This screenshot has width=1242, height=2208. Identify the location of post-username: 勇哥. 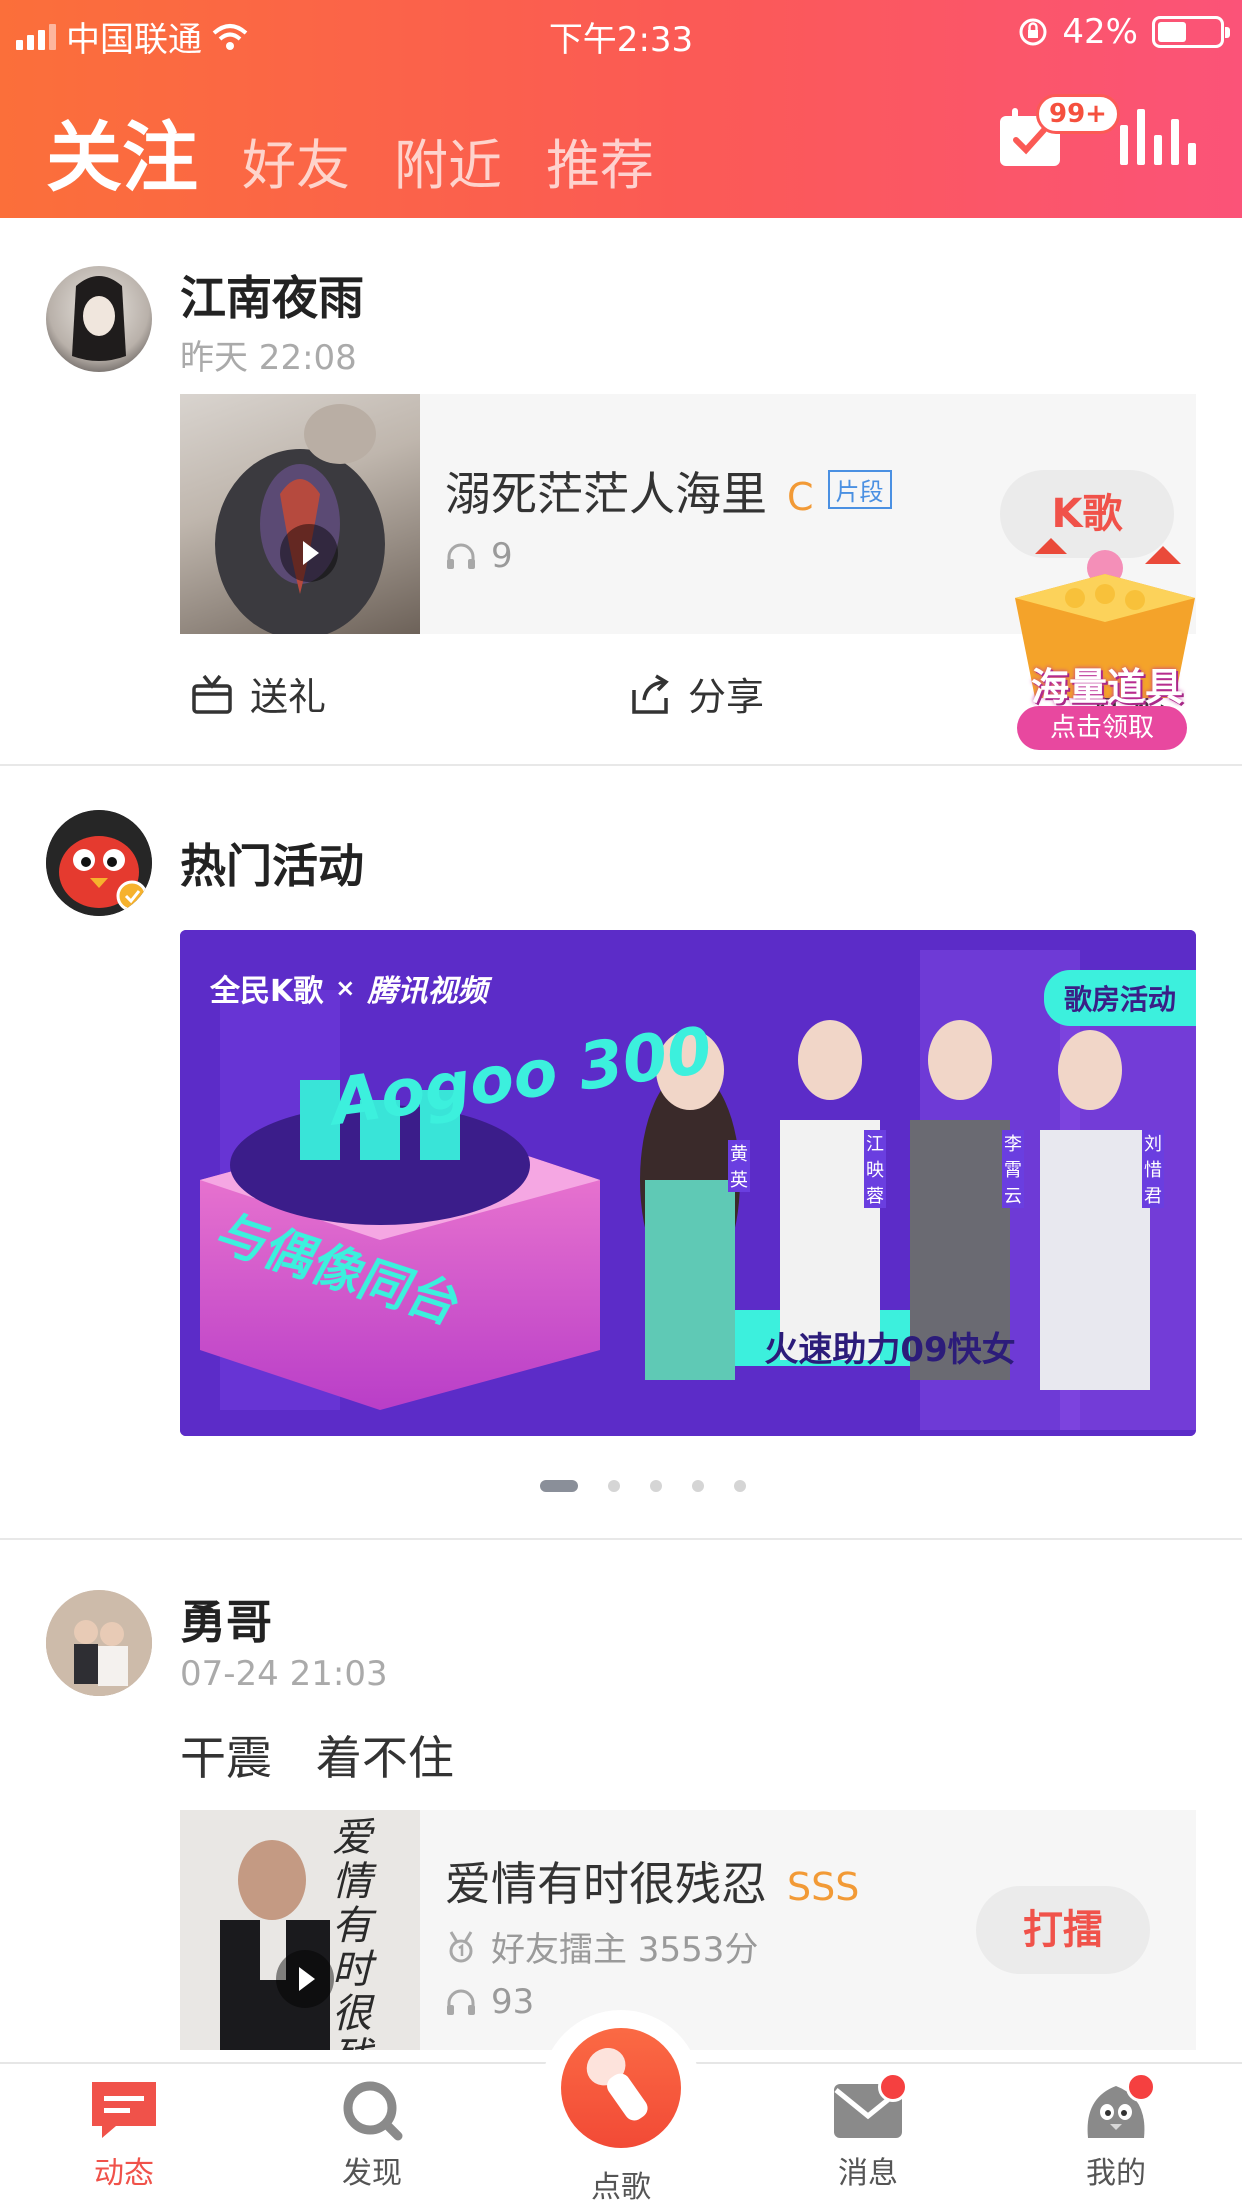
(226, 1619).